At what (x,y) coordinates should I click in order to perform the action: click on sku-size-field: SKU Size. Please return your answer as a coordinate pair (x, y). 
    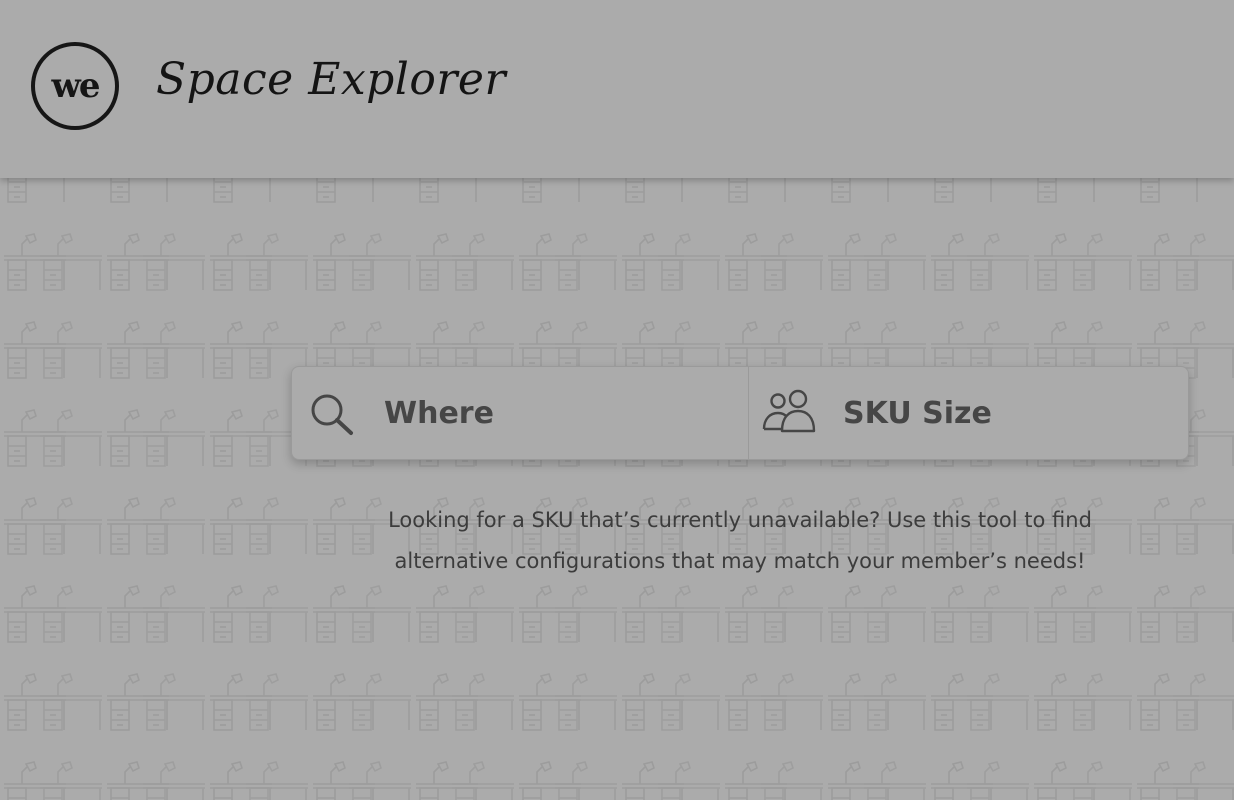
    Looking at the image, I should click on (968, 413).